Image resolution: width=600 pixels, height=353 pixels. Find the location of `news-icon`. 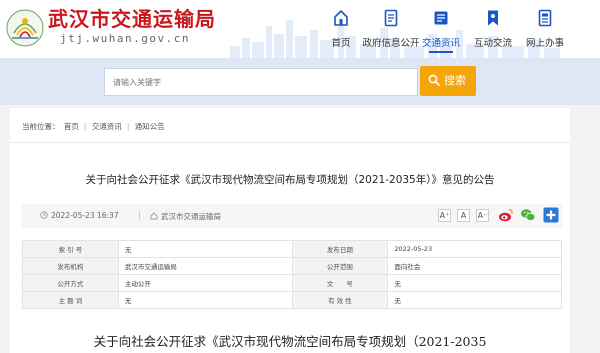

news-icon is located at coordinates (441, 18).